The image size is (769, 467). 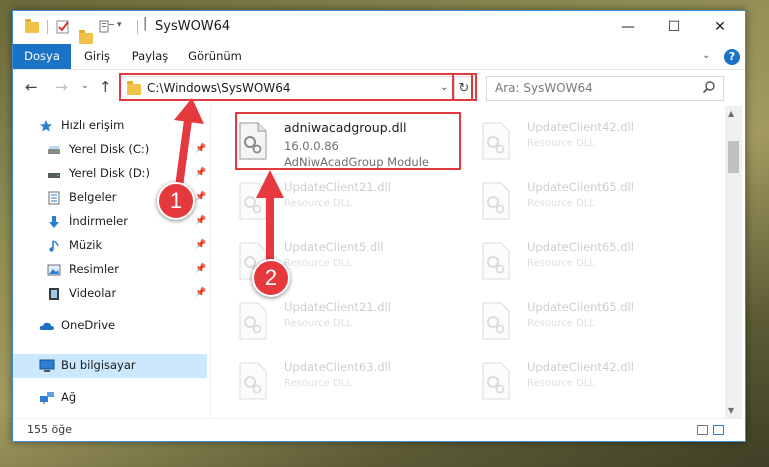 What do you see at coordinates (731, 410) in the screenshot?
I see `scroll-down-icon: ▼` at bounding box center [731, 410].